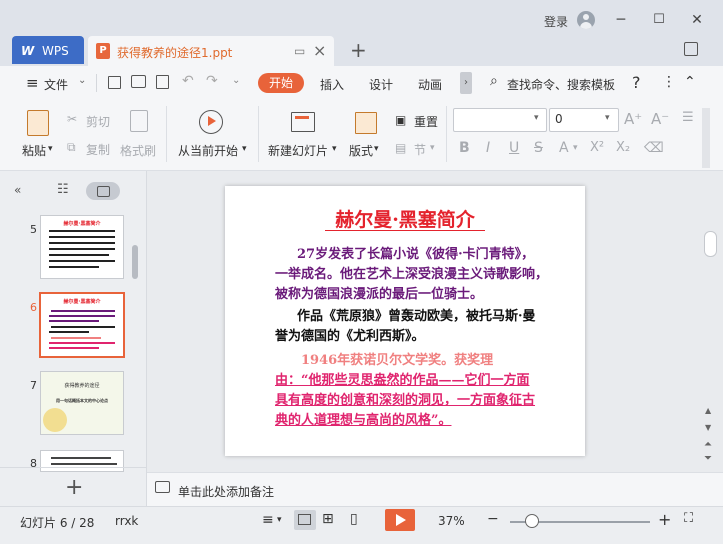 This screenshot has height=544, width=723. I want to click on document-tab: P 获得教养的途径1.ppt ▭ ×, so click(211, 51).